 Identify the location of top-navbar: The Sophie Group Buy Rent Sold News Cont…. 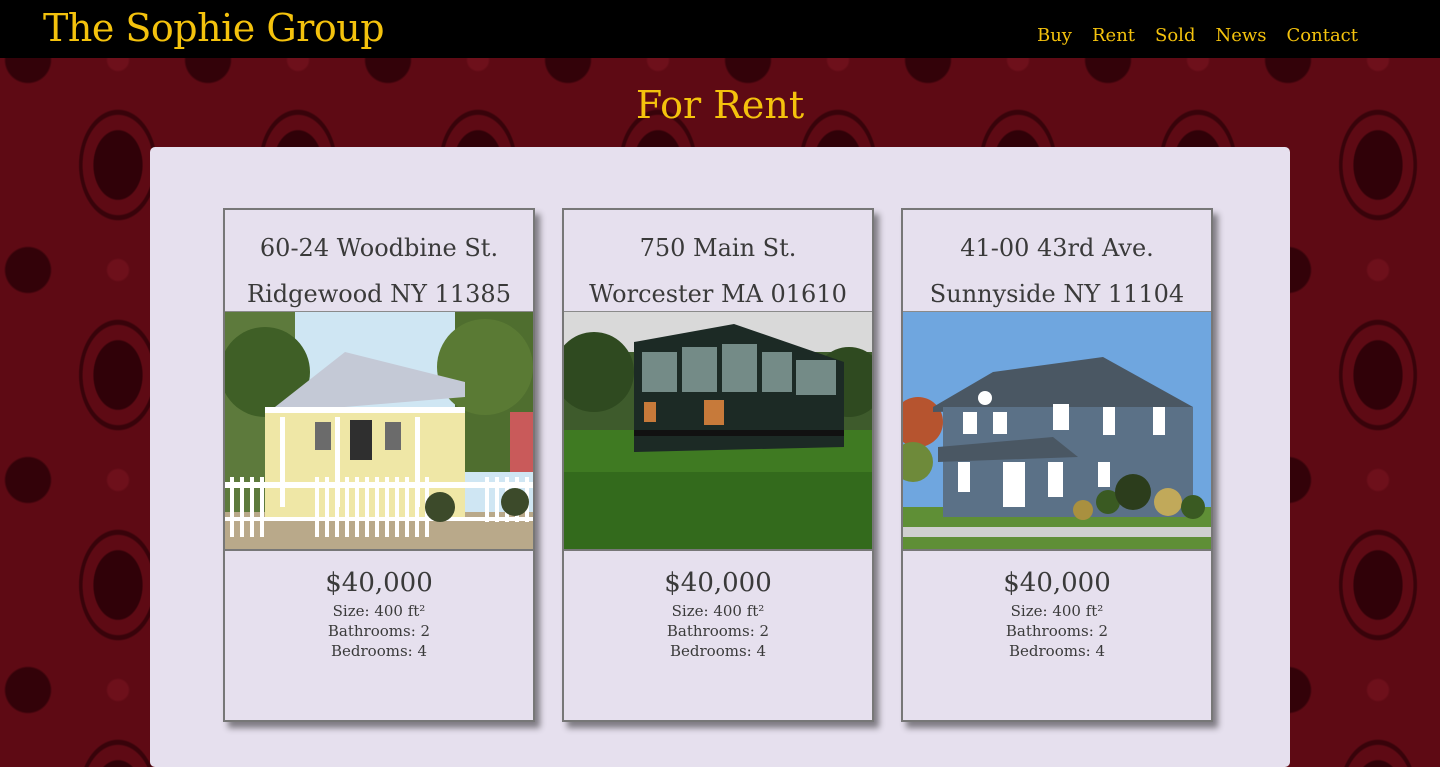
(720, 29).